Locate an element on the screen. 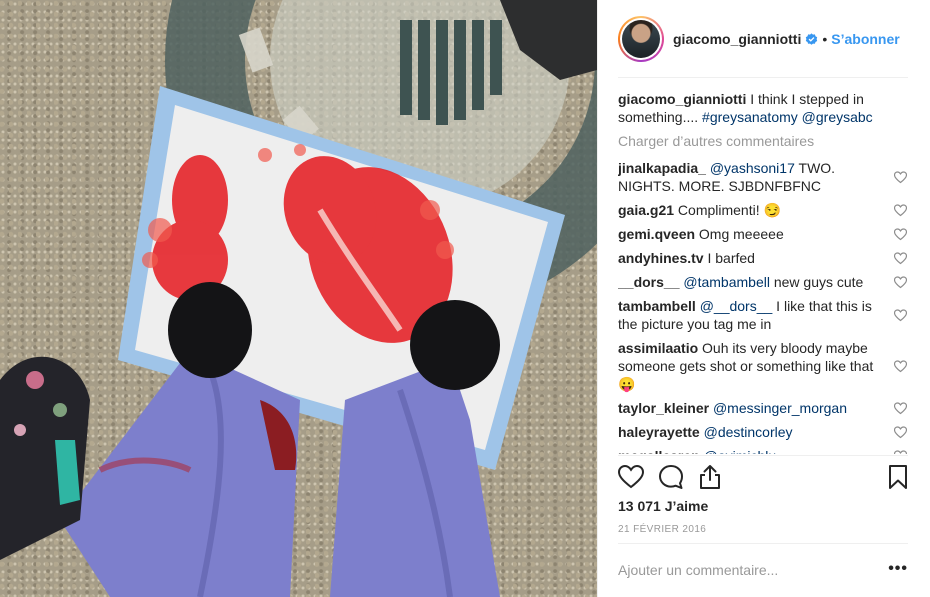 The height and width of the screenshot is (597, 930). comment-row: haleyrayette @destincorley is located at coordinates (763, 432).